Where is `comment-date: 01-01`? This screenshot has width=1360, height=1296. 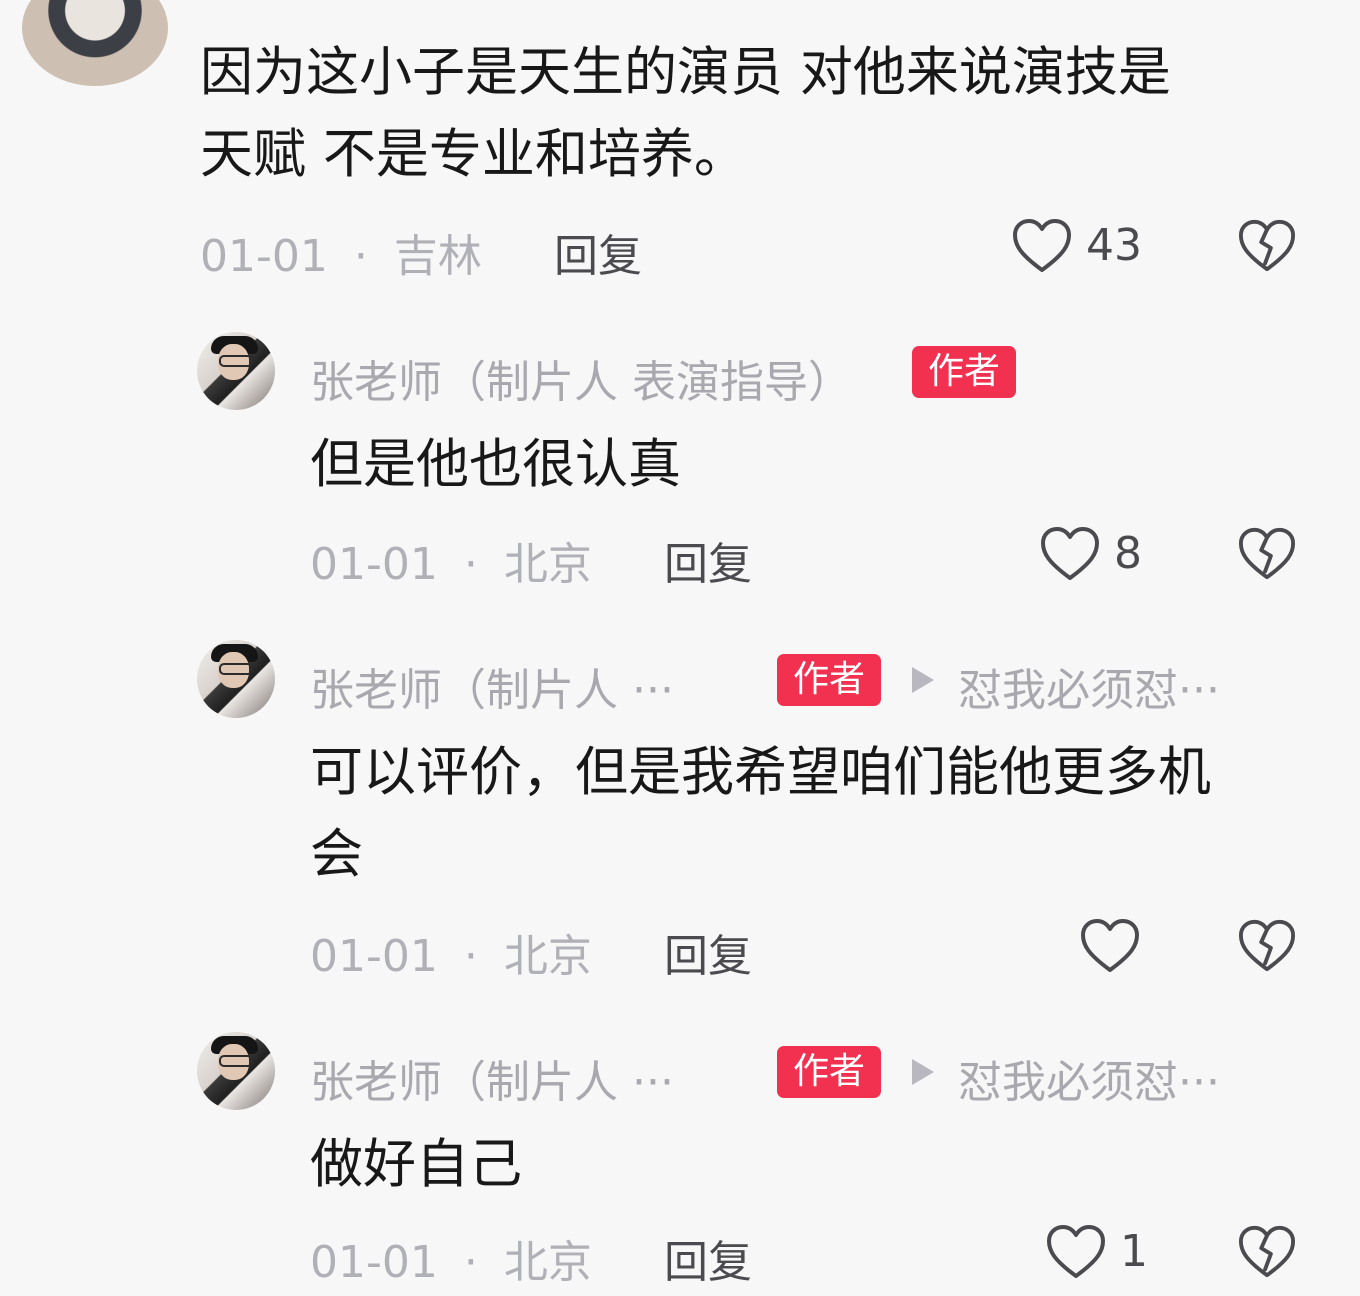
comment-date: 01-01 is located at coordinates (264, 256).